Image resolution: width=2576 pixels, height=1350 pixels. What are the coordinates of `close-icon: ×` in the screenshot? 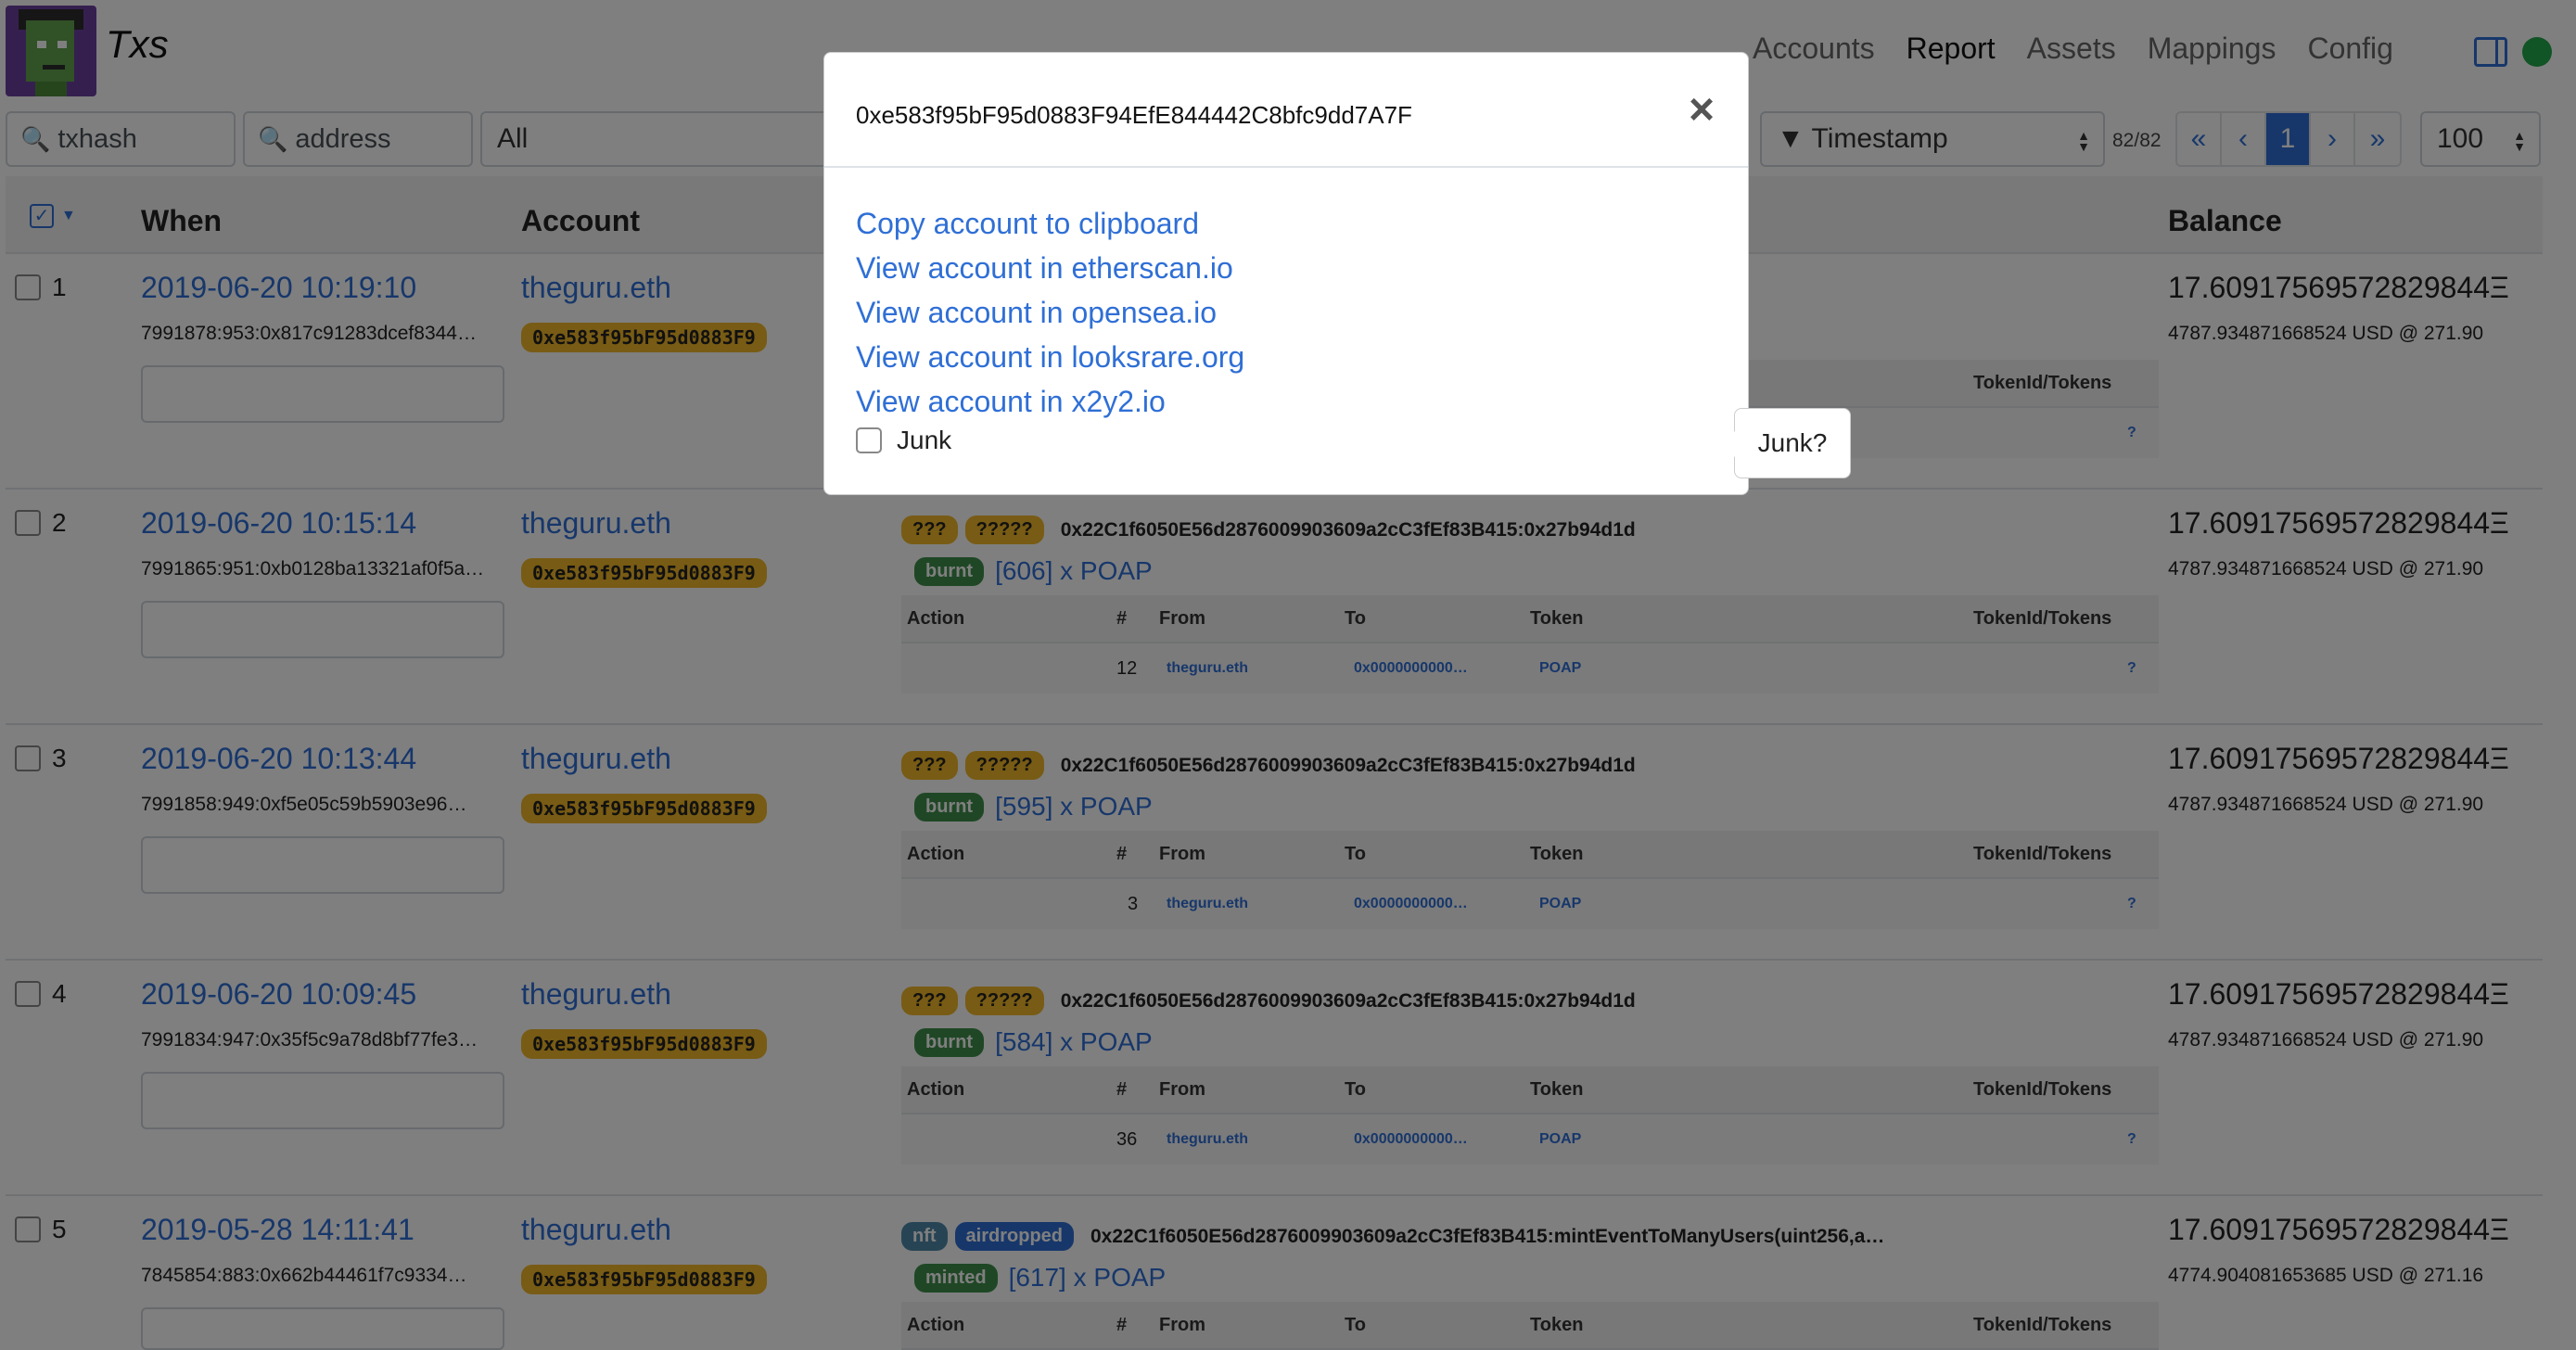 It's located at (1702, 109).